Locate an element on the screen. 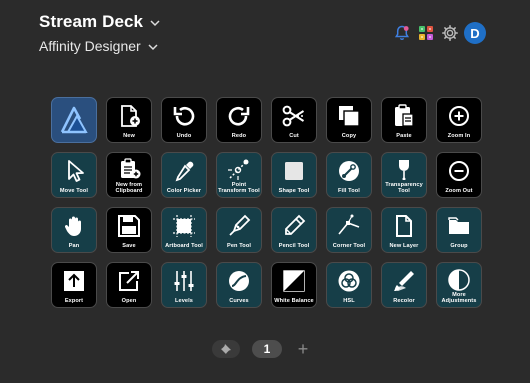 The width and height of the screenshot is (530, 383). key-save: Save is located at coordinates (129, 230).